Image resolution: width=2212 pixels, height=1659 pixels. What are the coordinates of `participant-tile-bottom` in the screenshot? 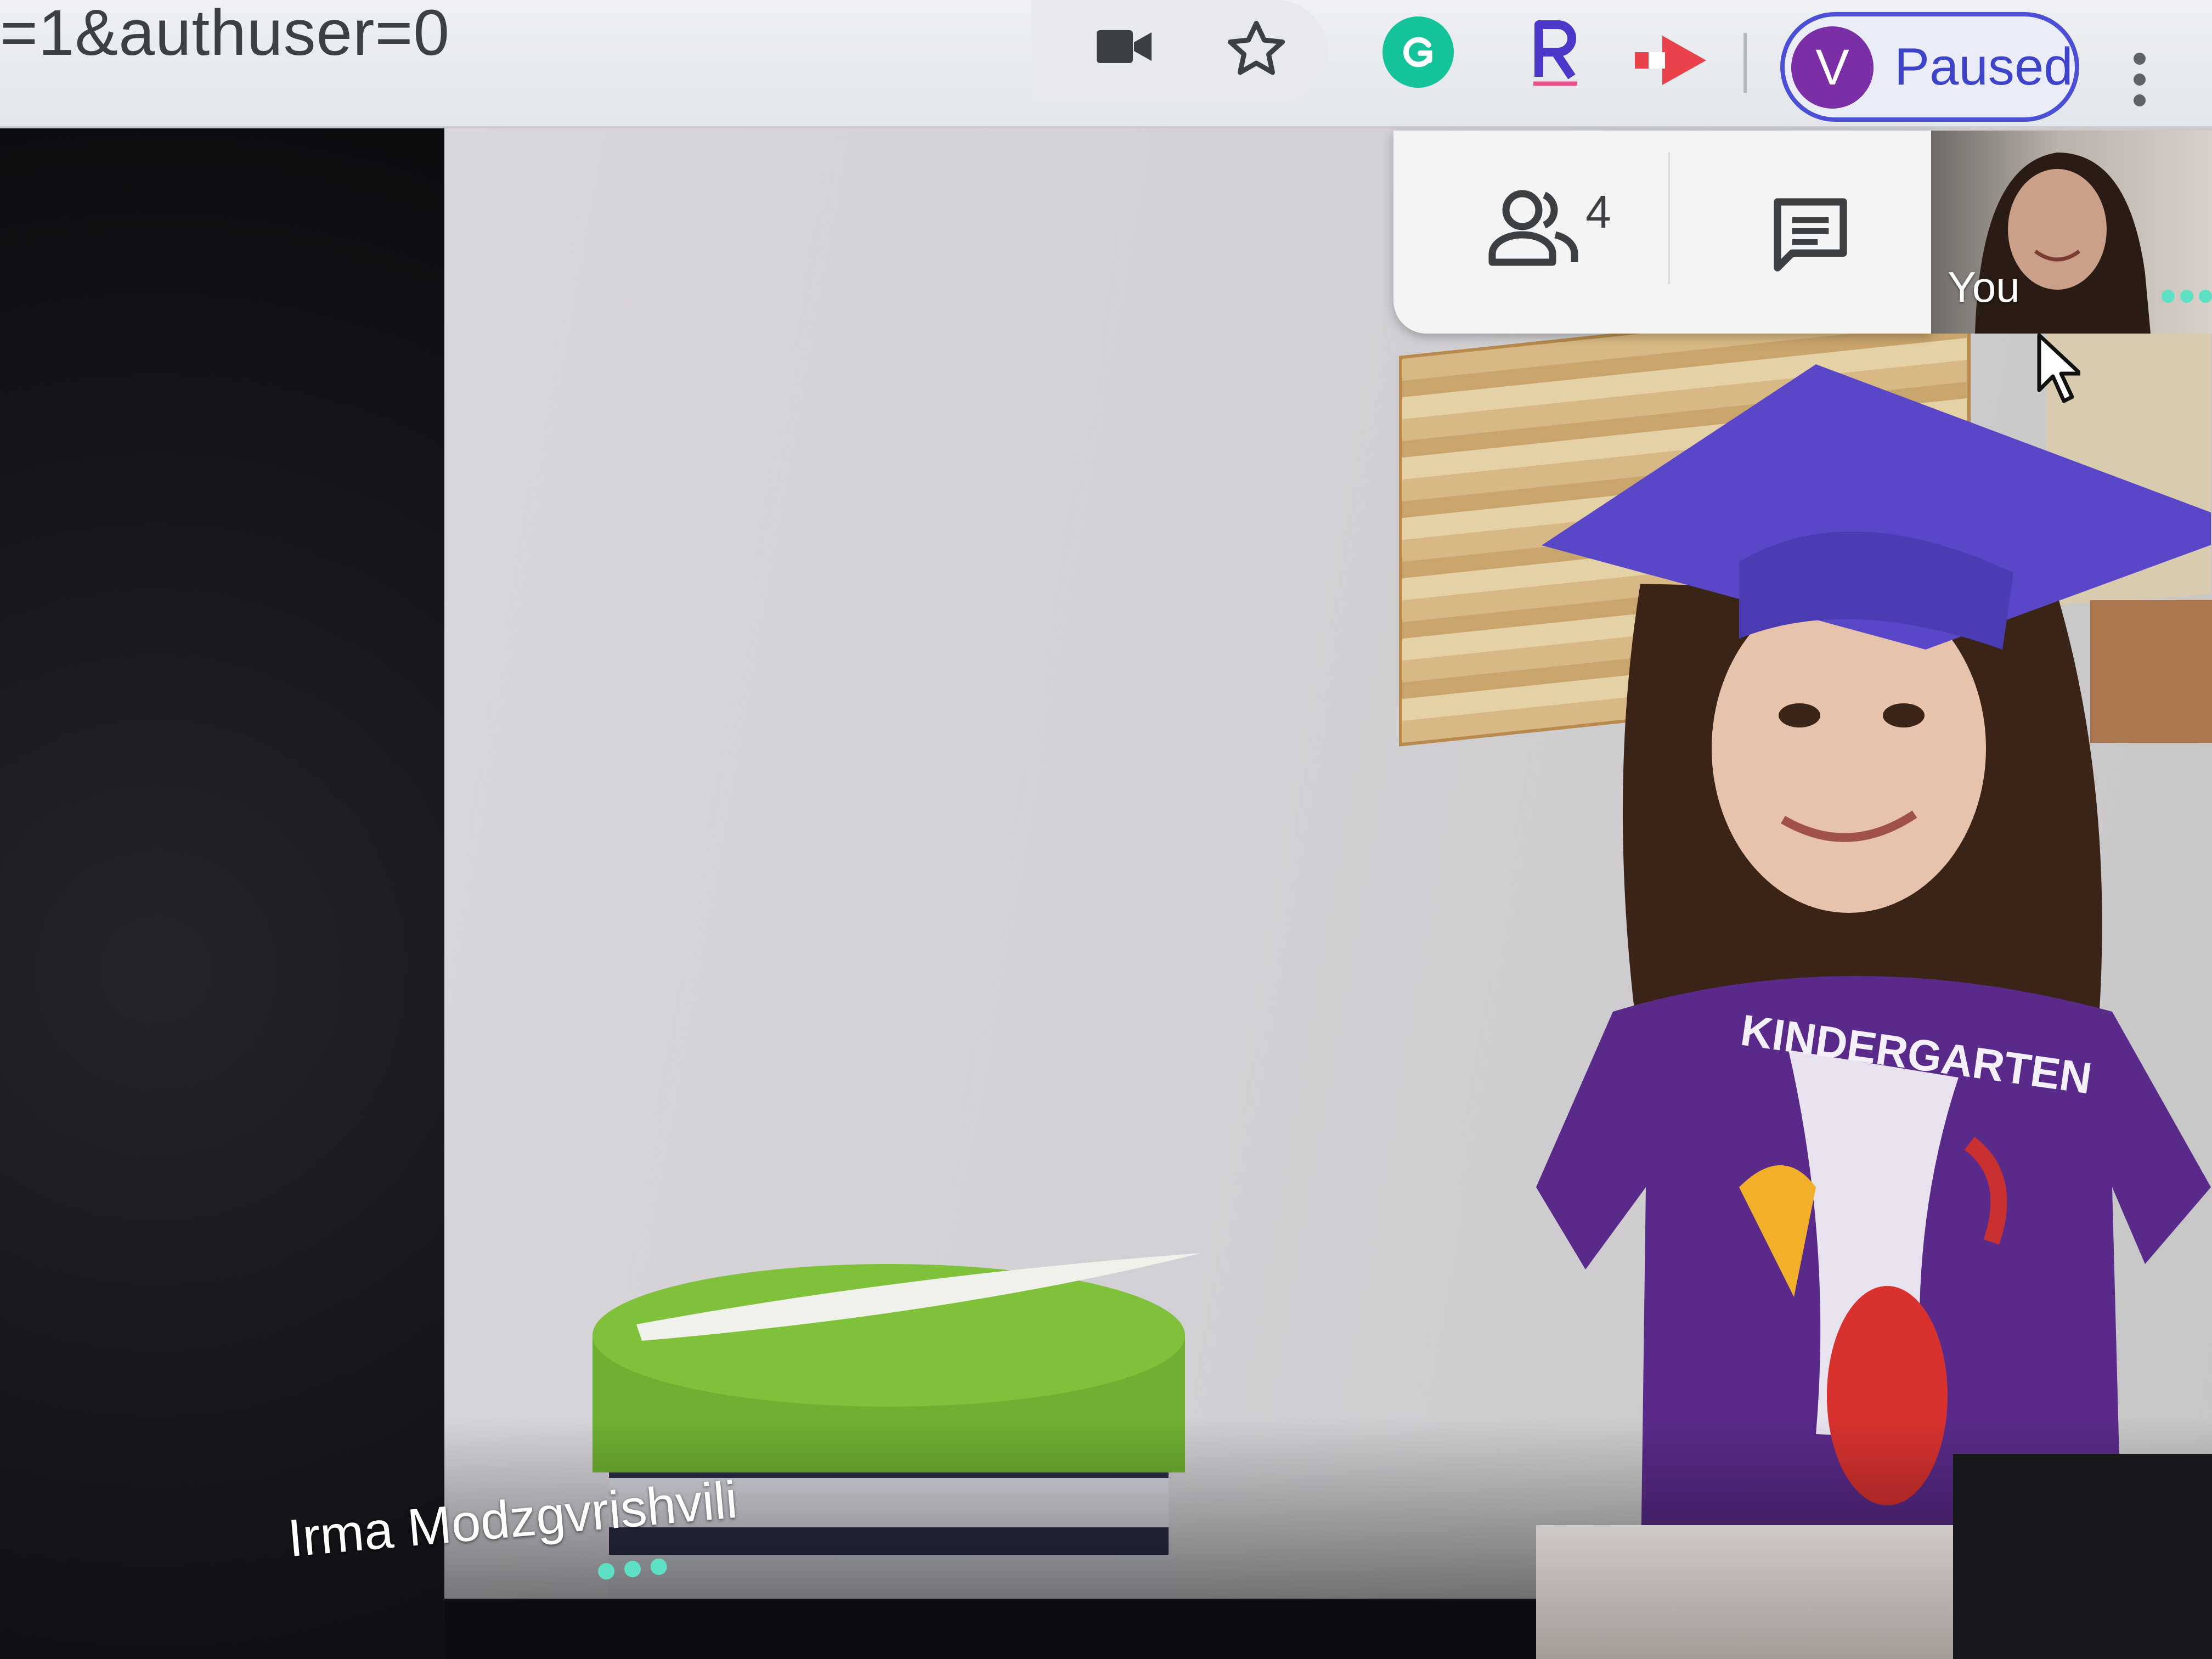 It's located at (1744, 1592).